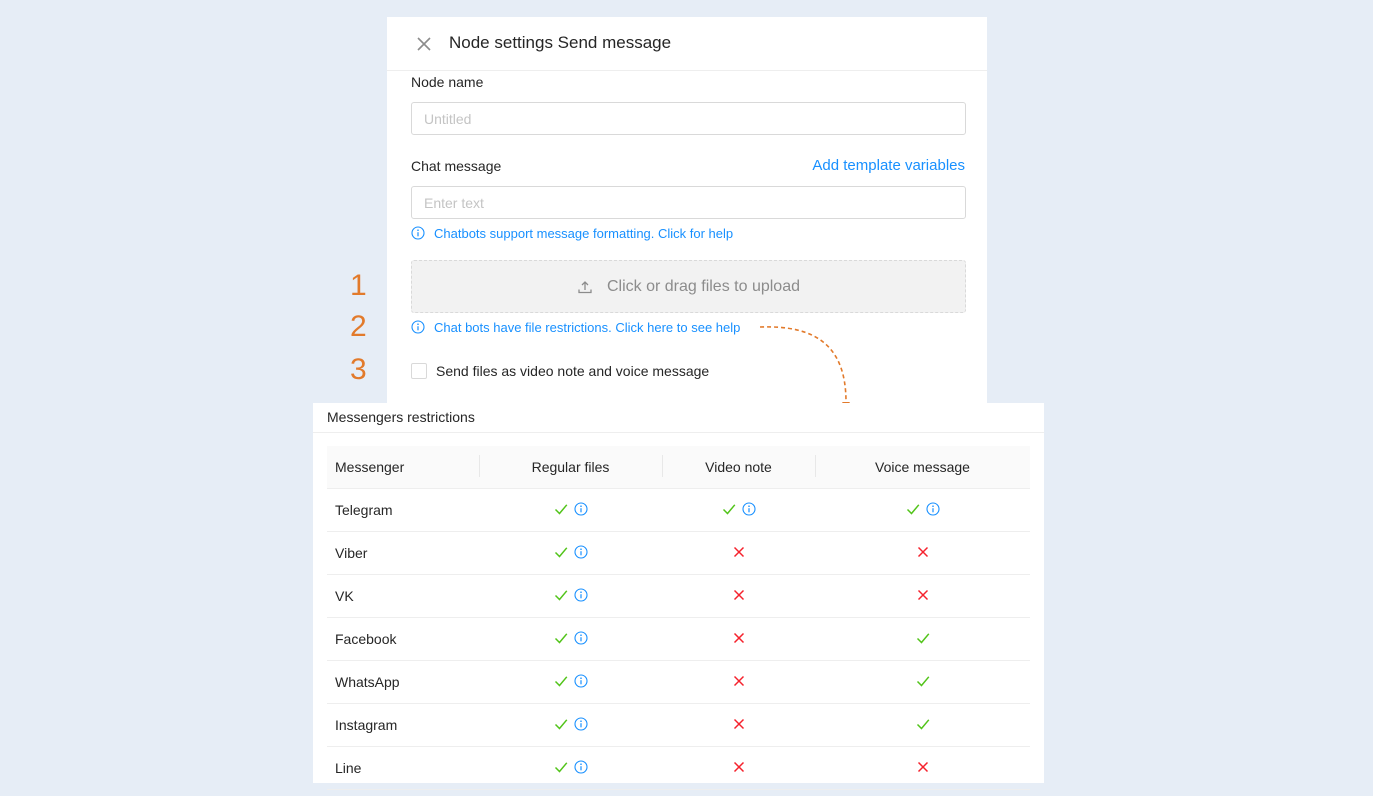 The image size is (1373, 796). I want to click on table-row: Viber, so click(678, 553).